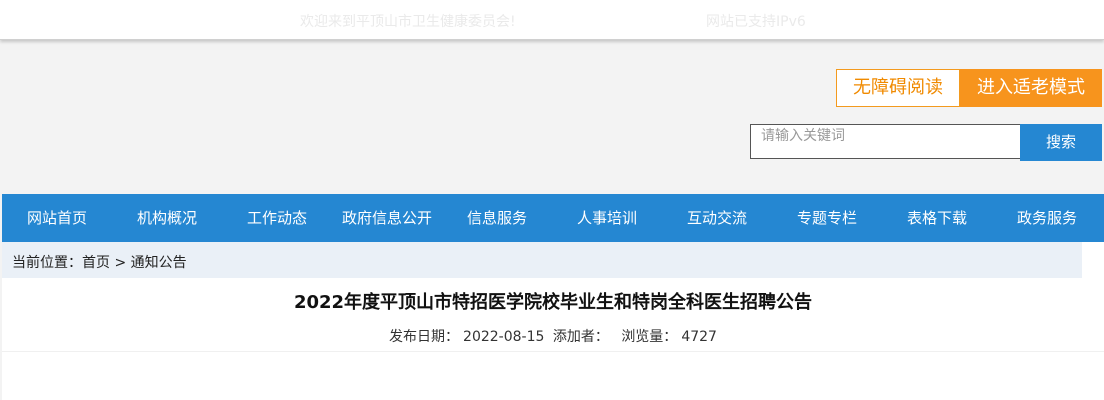 The image size is (1104, 400). What do you see at coordinates (756, 22) in the screenshot?
I see `ipv6-notice: 网站已支持IPv6` at bounding box center [756, 22].